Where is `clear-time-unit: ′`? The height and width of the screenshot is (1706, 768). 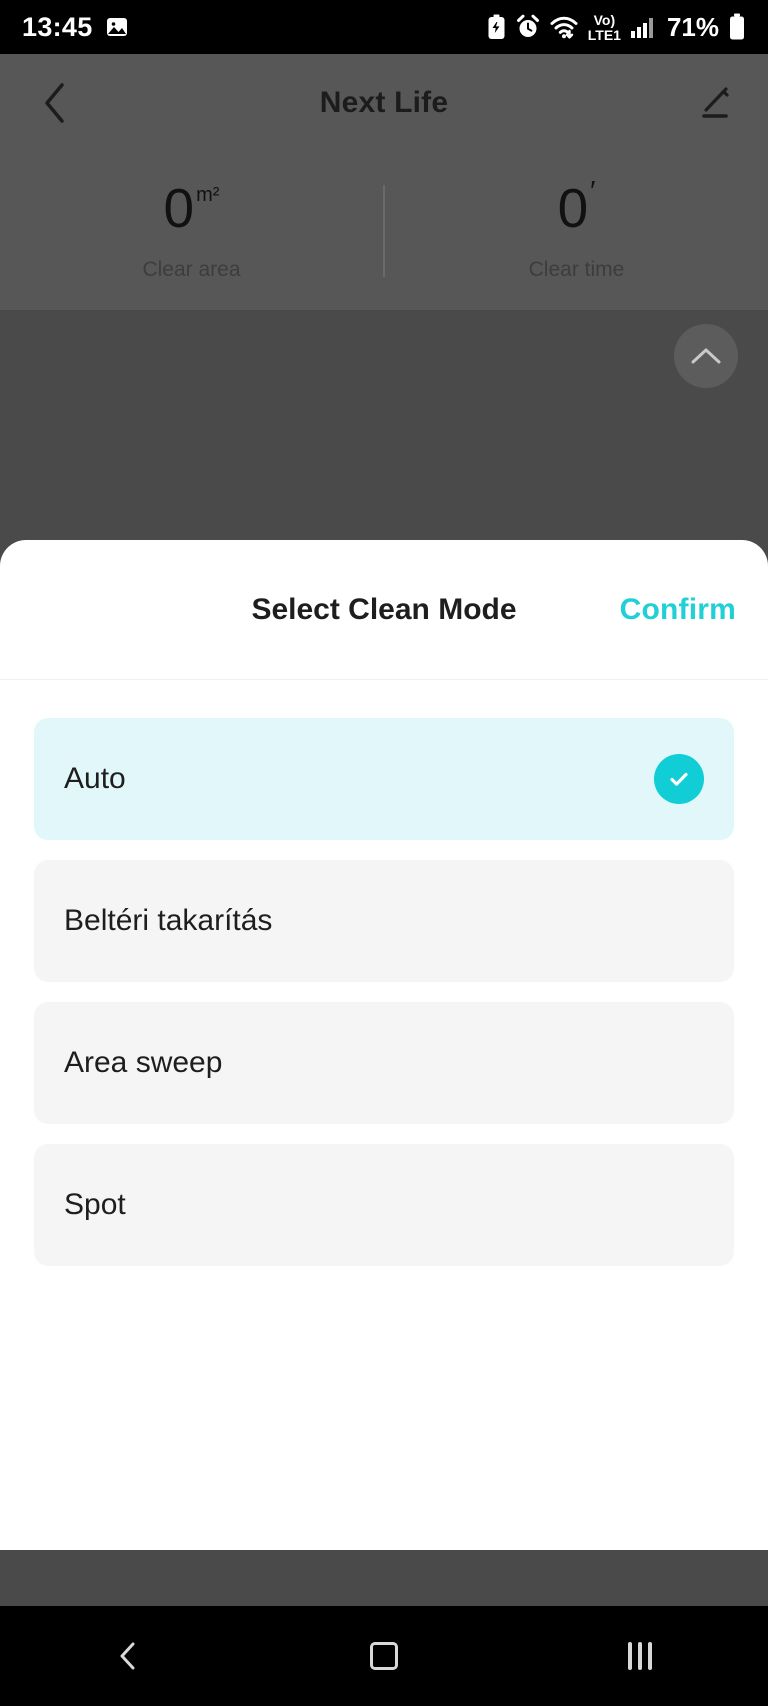 clear-time-unit: ′ is located at coordinates (593, 190).